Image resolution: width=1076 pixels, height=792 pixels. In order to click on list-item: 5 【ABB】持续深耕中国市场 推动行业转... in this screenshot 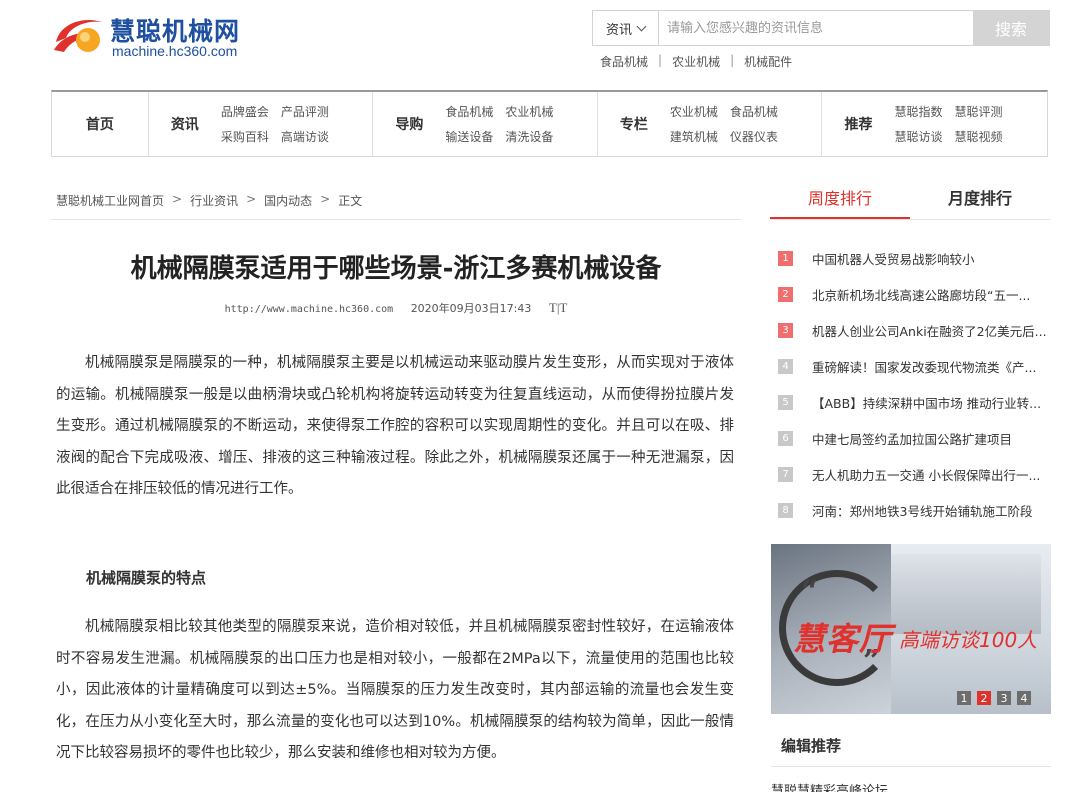, I will do `click(913, 402)`.